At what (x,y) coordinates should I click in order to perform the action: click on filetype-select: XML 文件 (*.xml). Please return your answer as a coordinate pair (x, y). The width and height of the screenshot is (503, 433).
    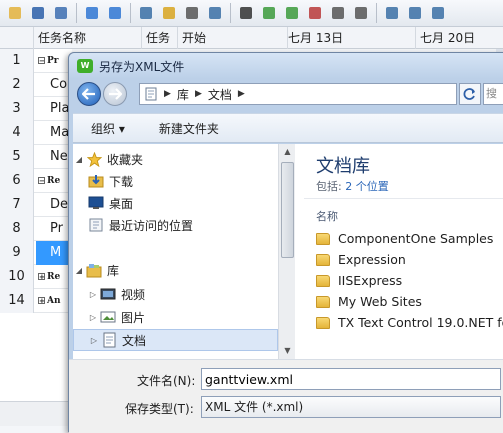
    Looking at the image, I should click on (351, 407).